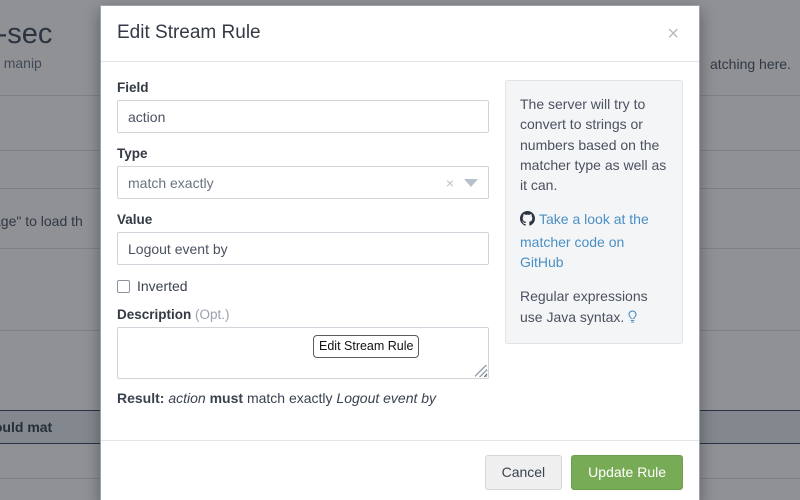 The image size is (800, 500). I want to click on github-icon, so click(527, 221).